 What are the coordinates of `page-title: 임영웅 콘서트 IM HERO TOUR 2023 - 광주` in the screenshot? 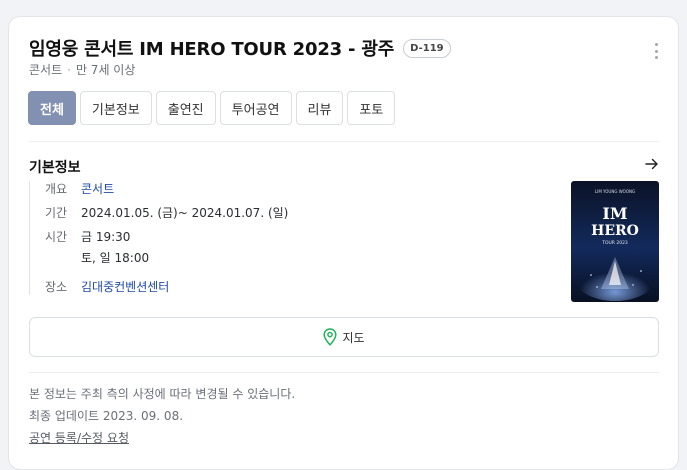 It's located at (212, 49).